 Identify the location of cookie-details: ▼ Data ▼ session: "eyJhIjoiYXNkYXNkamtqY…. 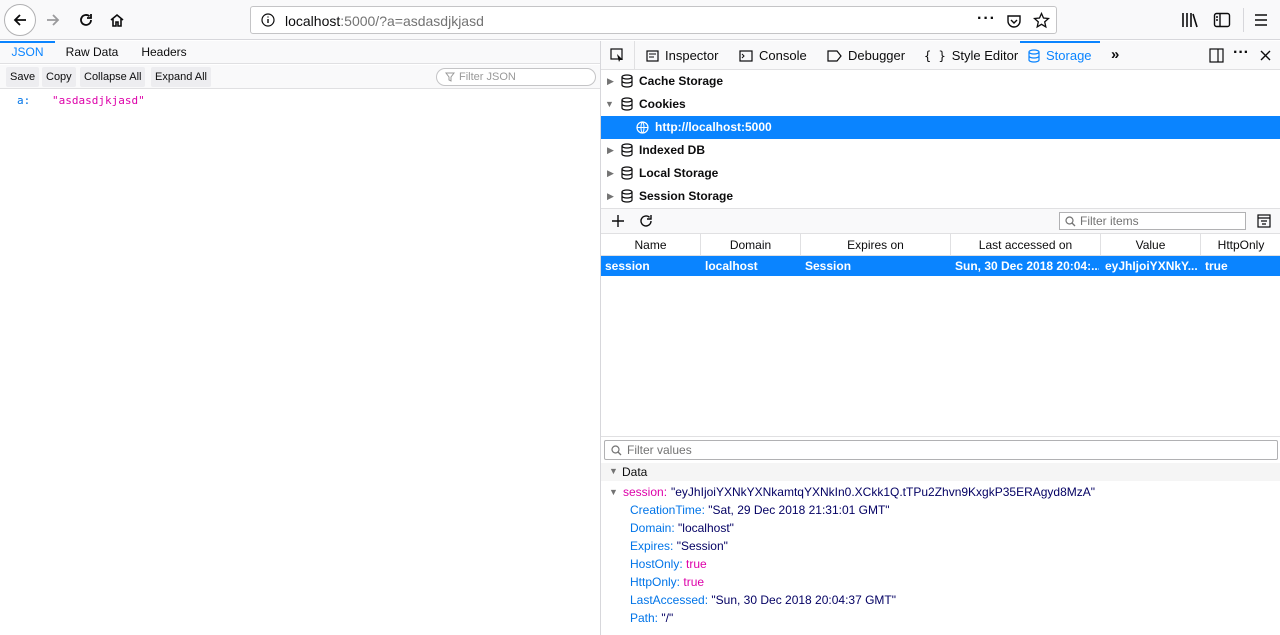
(940, 549).